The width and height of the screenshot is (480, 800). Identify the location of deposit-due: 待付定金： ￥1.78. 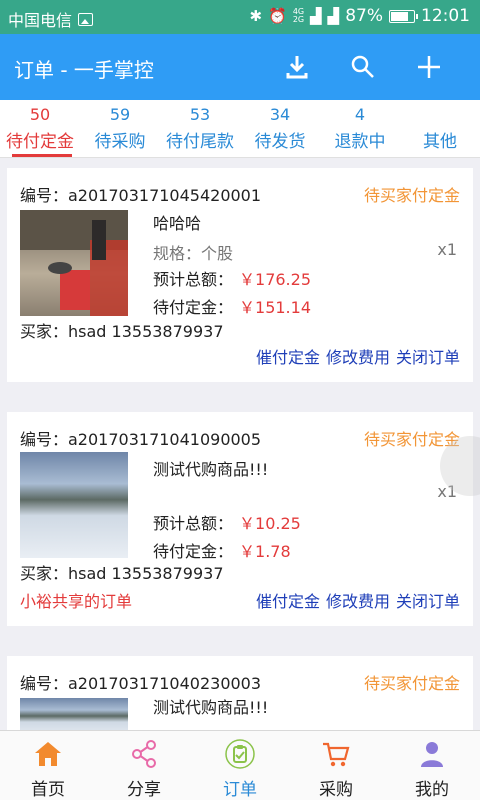
(222, 551).